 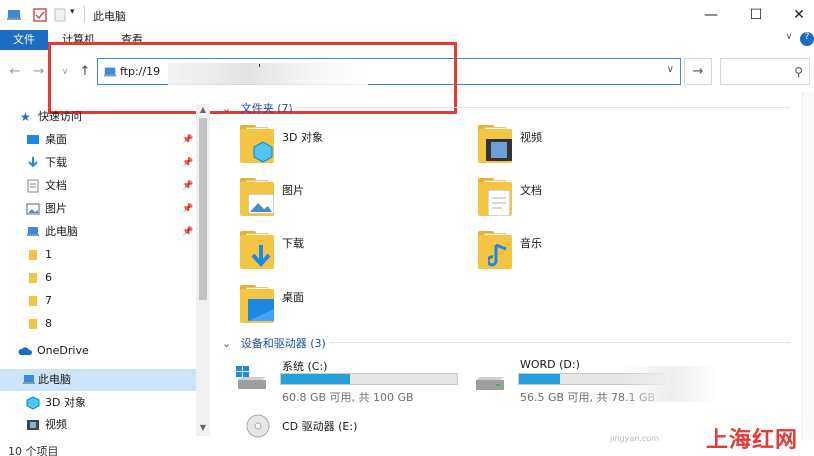 I want to click on document-icon, so click(x=33, y=186).